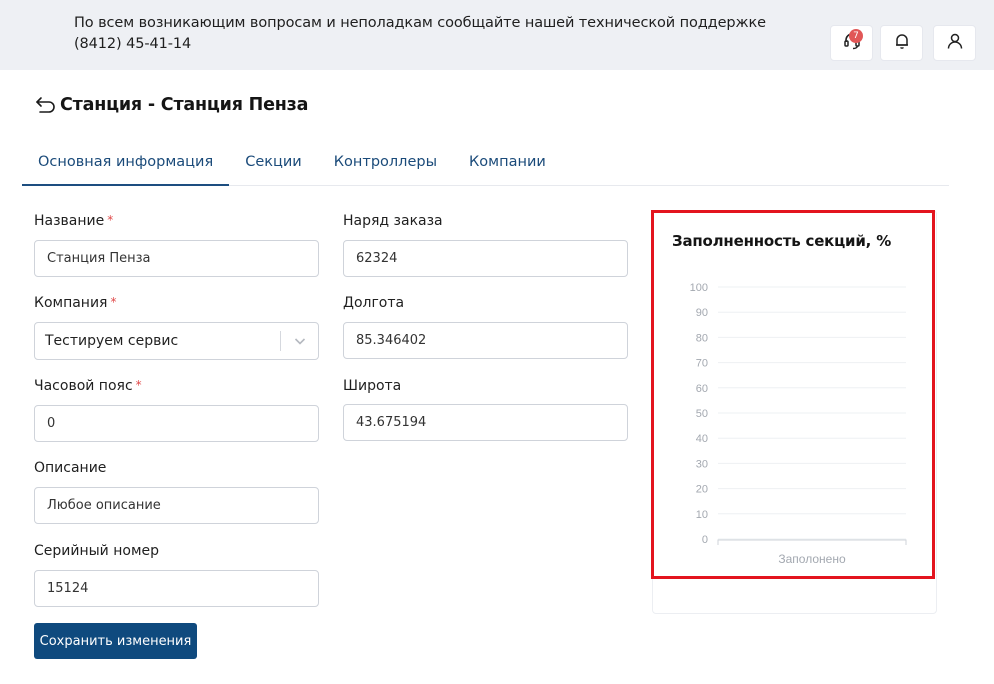 The width and height of the screenshot is (994, 684). Describe the element at coordinates (46, 105) in the screenshot. I see `back-arrow-icon` at that location.